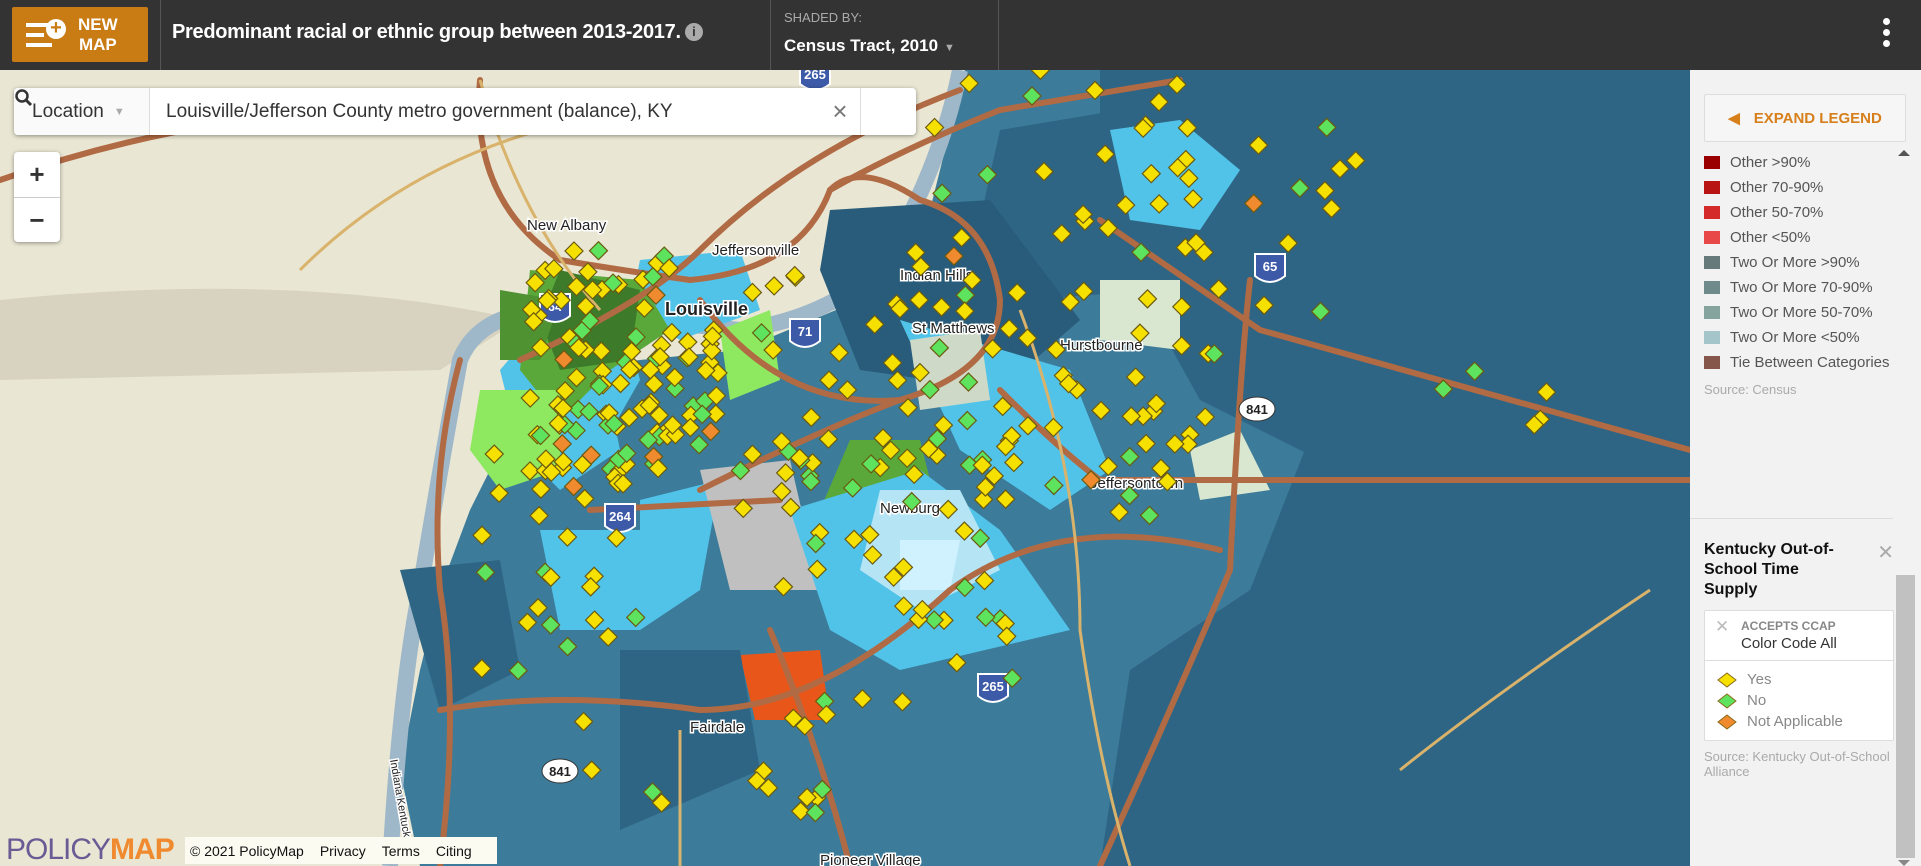 The width and height of the screenshot is (1921, 866). I want to click on filter-header: ✕ ACCEPTS CCAP Color Code All, so click(1799, 636).